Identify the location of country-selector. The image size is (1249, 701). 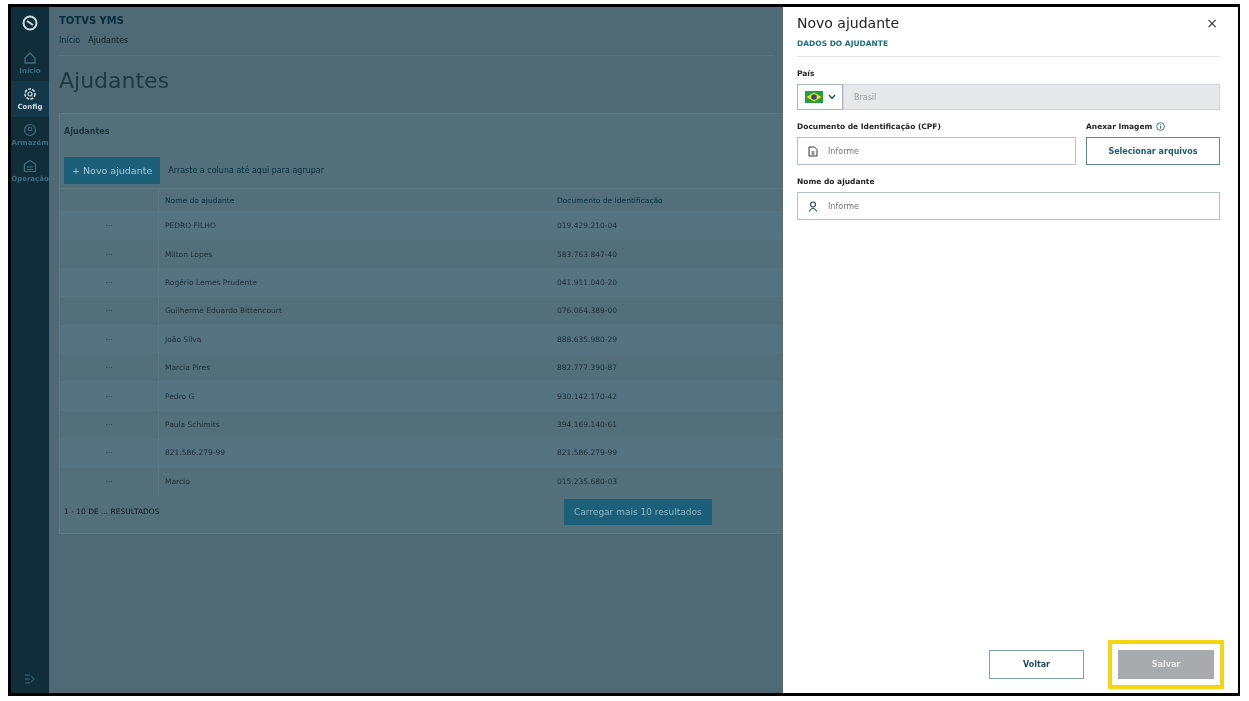
(820, 97).